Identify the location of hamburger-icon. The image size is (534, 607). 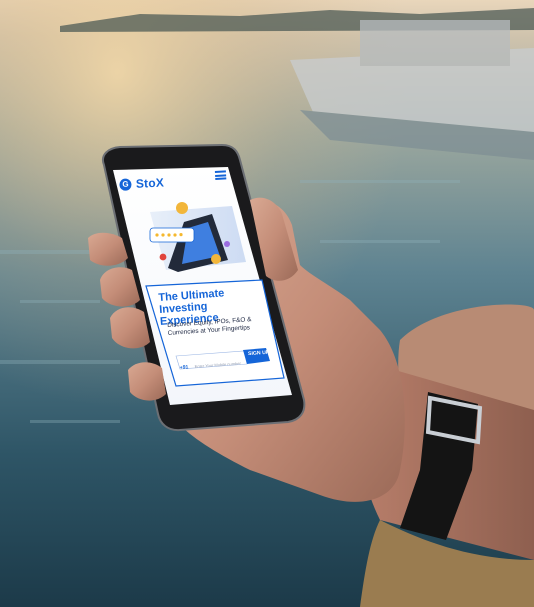
(220, 175).